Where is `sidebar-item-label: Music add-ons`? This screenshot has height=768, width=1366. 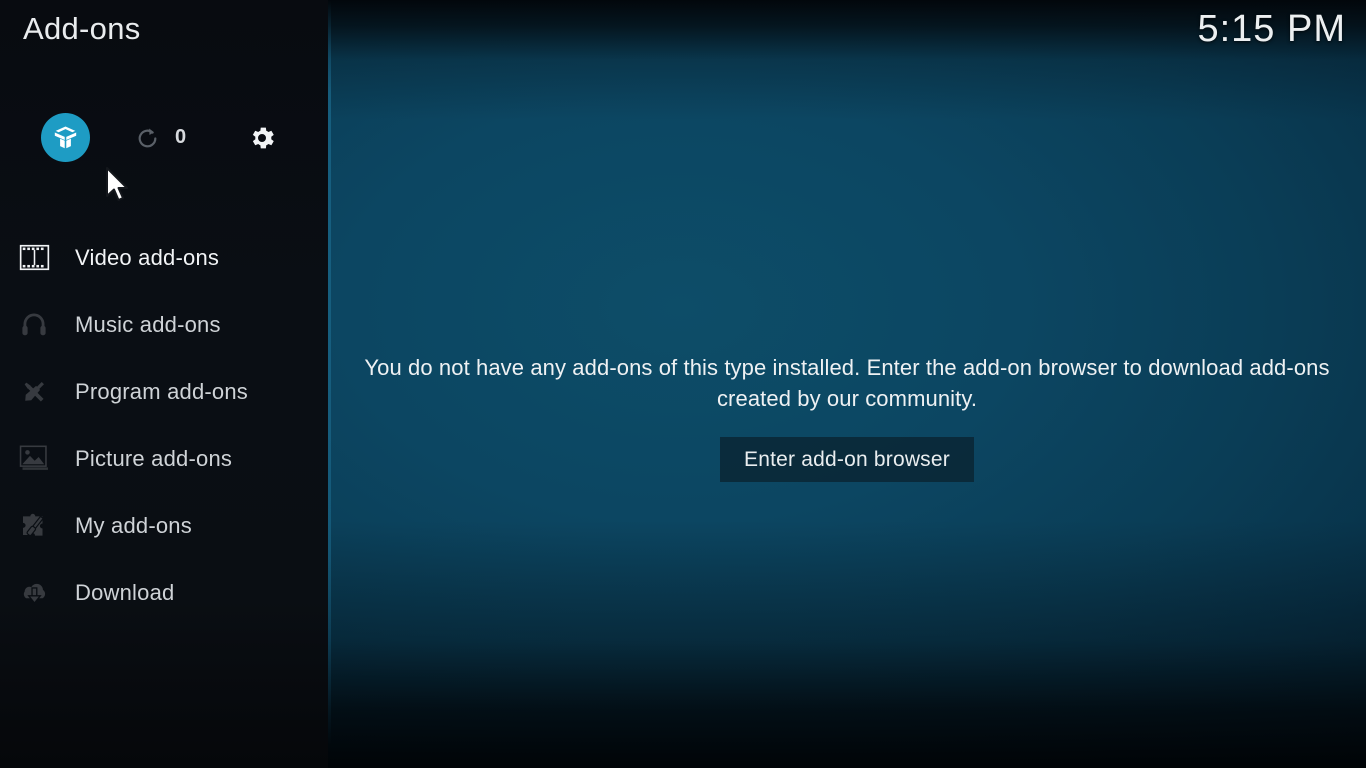 sidebar-item-label: Music add-ons is located at coordinates (148, 324).